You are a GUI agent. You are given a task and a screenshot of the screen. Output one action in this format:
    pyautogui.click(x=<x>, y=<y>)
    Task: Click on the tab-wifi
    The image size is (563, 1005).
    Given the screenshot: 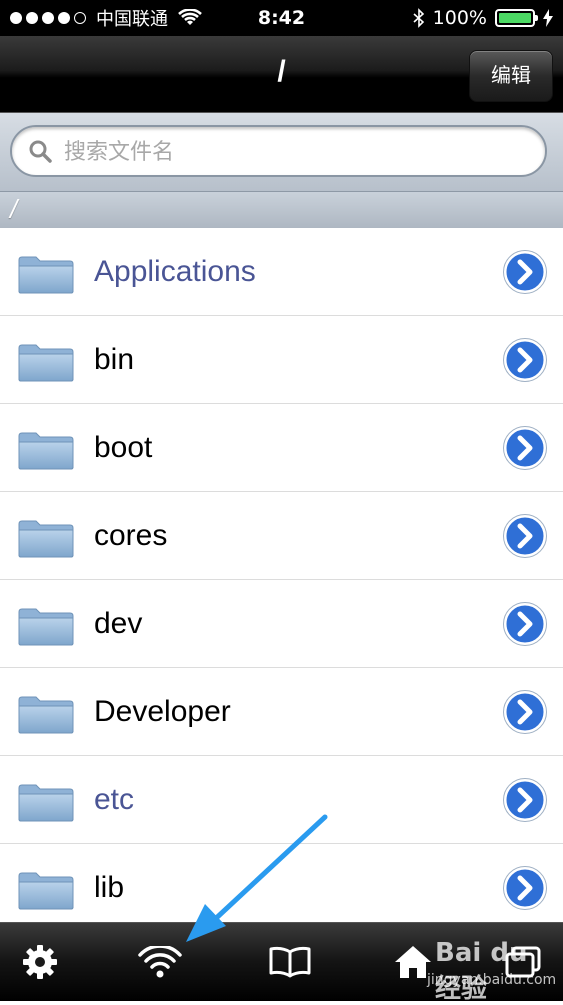 What is the action you would take?
    pyautogui.click(x=160, y=962)
    